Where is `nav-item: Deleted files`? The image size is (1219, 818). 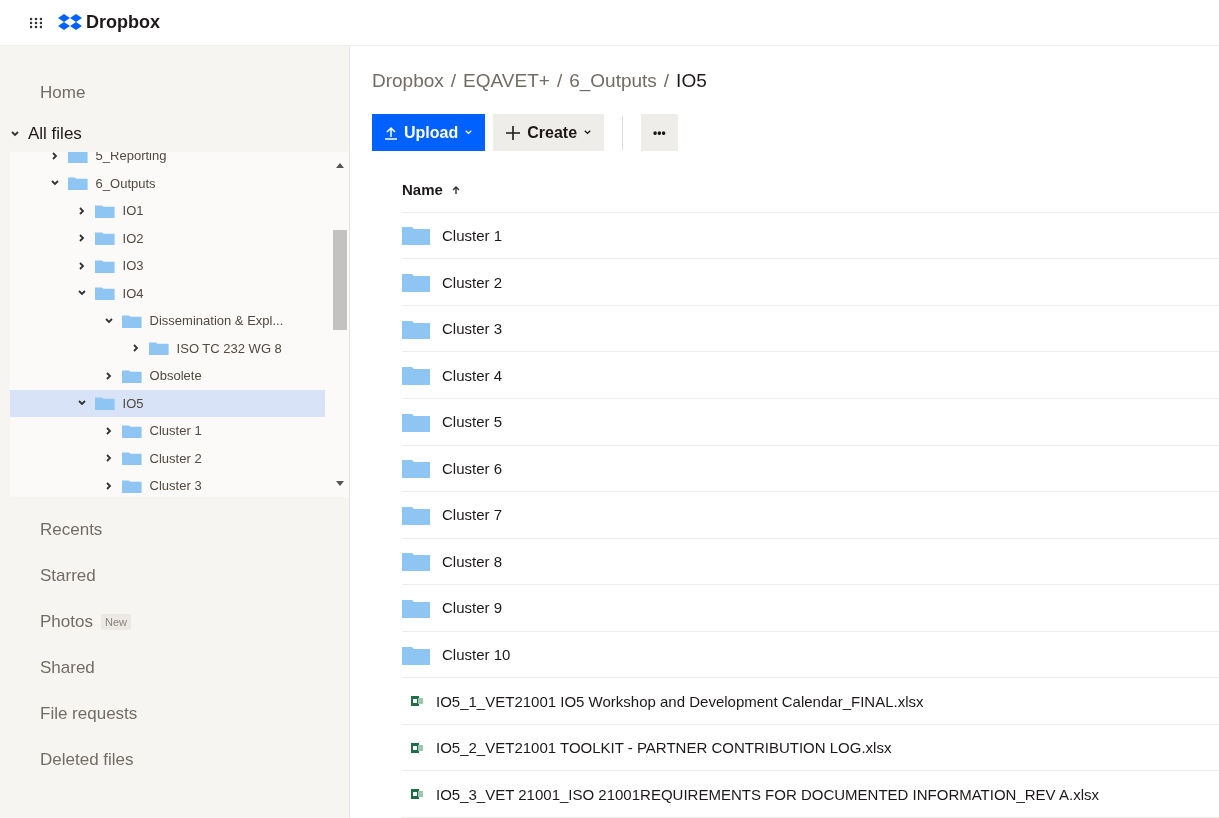 nav-item: Deleted files is located at coordinates (174, 760).